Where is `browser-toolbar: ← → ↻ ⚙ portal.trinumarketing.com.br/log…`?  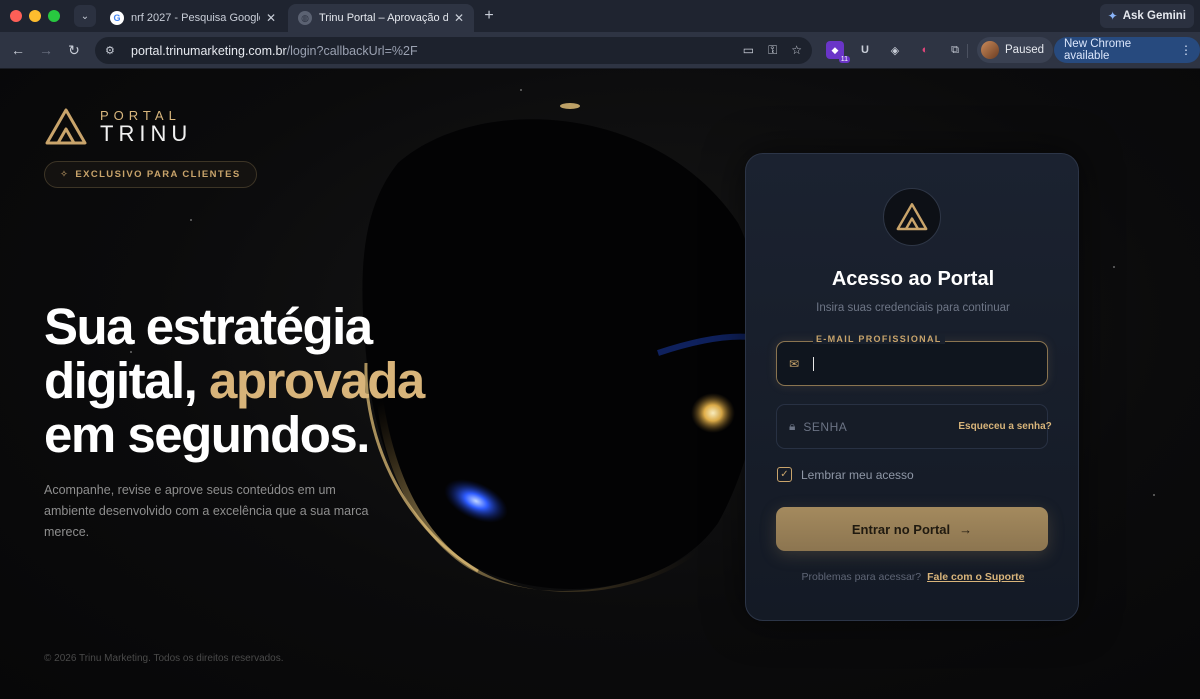
browser-toolbar: ← → ↻ ⚙ portal.trinumarketing.com.br/log… is located at coordinates (600, 50).